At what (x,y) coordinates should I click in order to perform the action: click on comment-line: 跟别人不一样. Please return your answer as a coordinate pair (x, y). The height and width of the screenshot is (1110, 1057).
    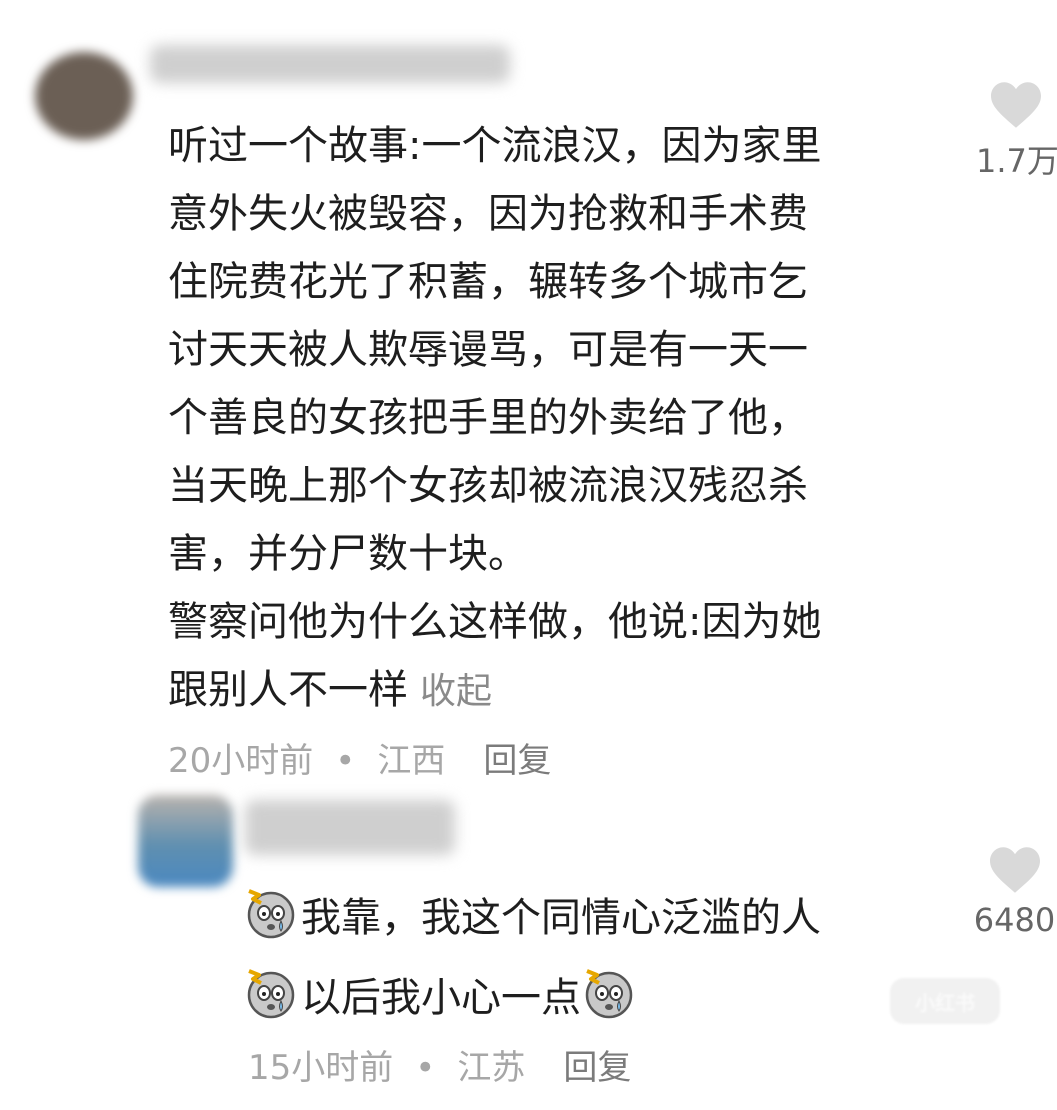
    Looking at the image, I should click on (288, 690).